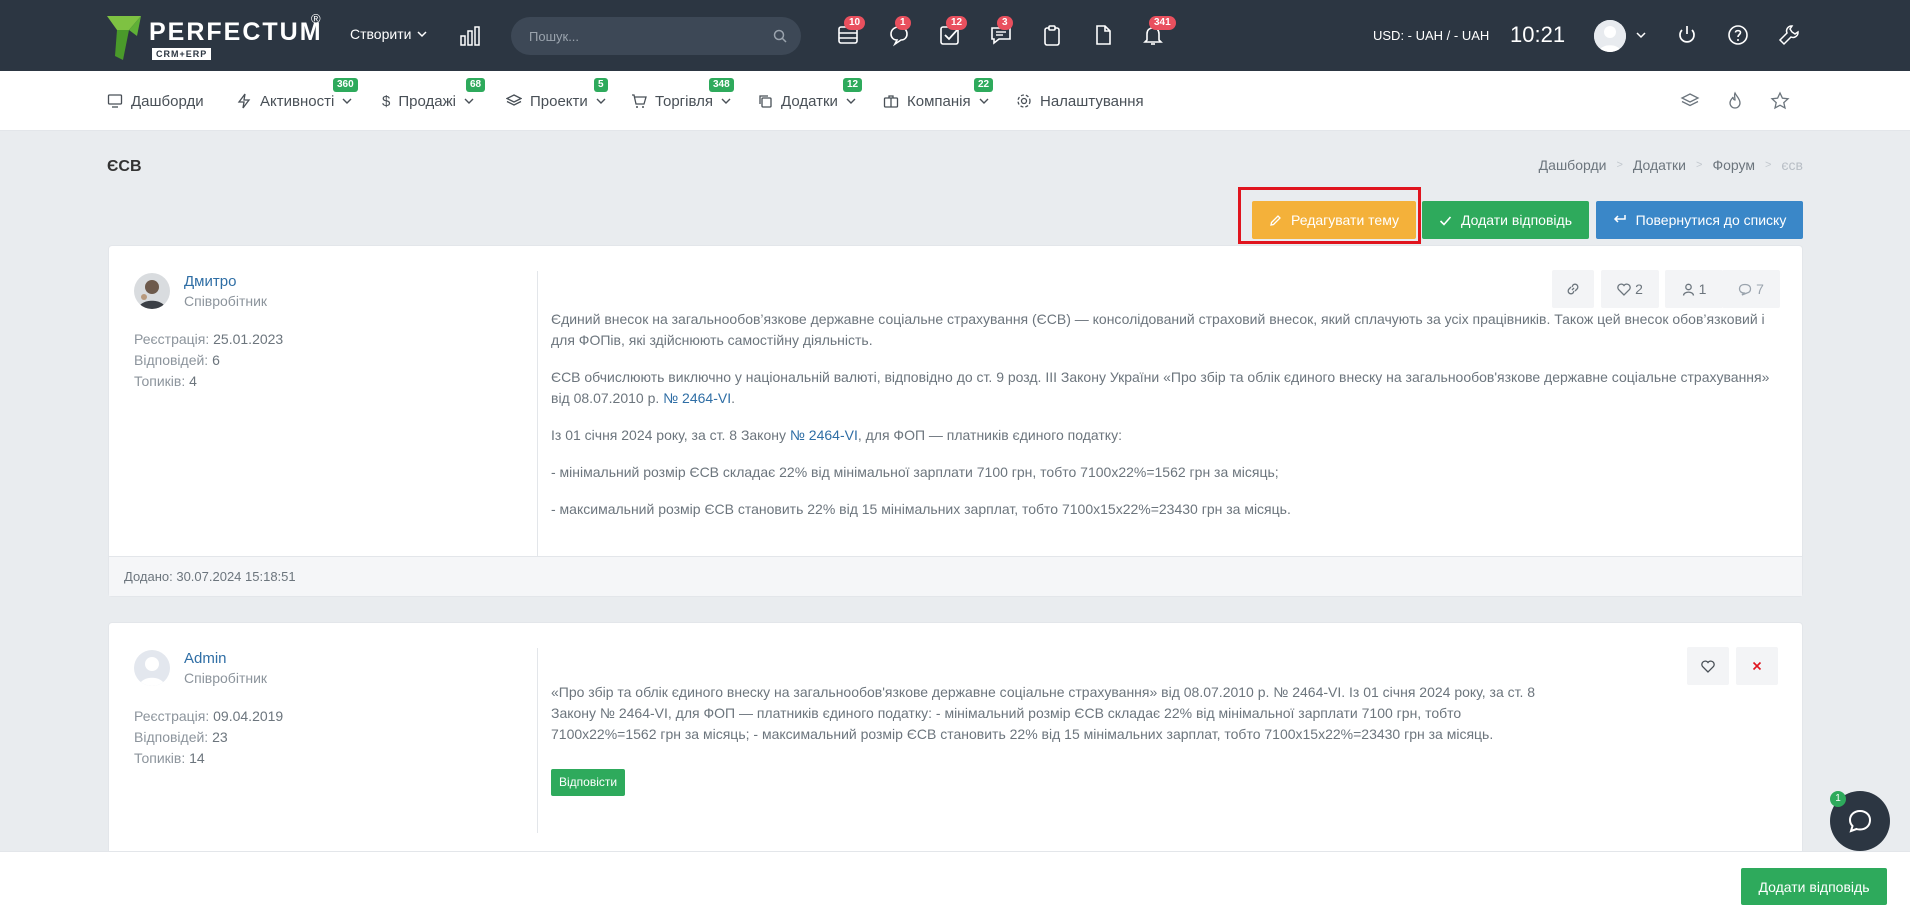 The height and width of the screenshot is (918, 1910). Describe the element at coordinates (851, 31) in the screenshot. I see `calendar-grid-icon: 10` at that location.